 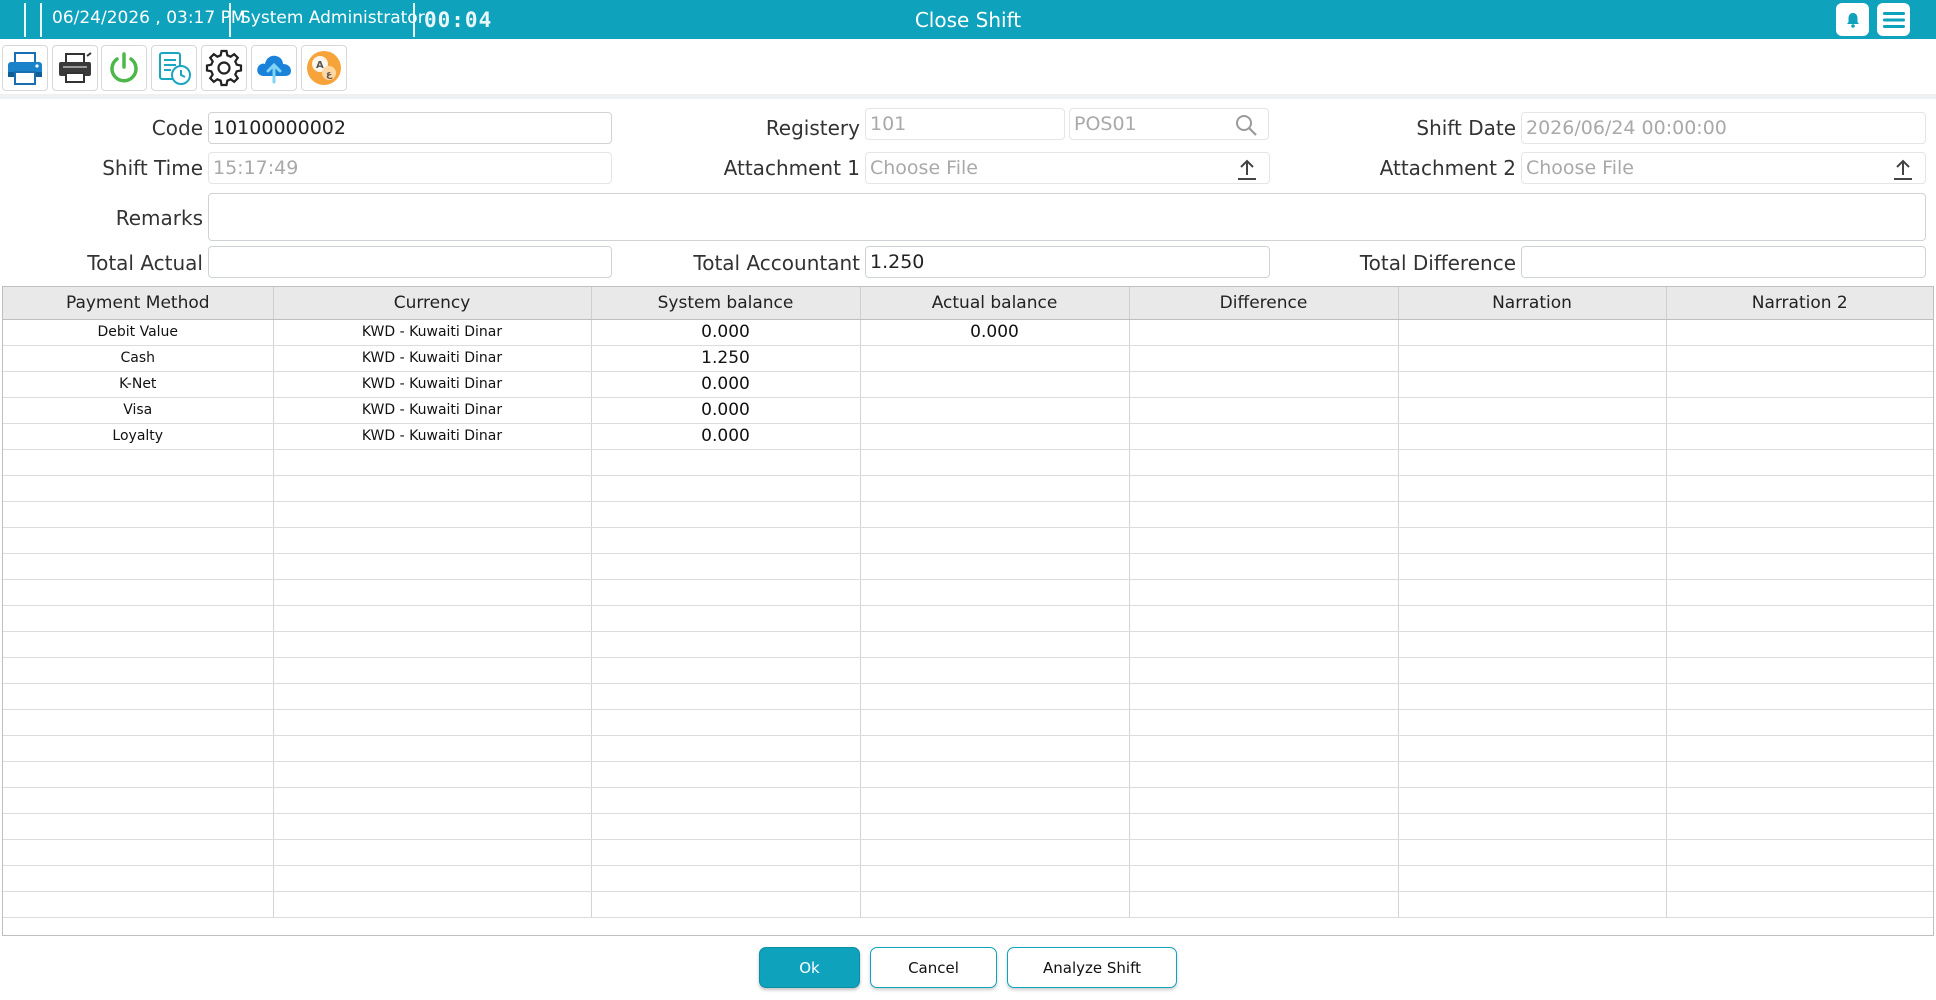 I want to click on notifications-button, so click(x=1852, y=19).